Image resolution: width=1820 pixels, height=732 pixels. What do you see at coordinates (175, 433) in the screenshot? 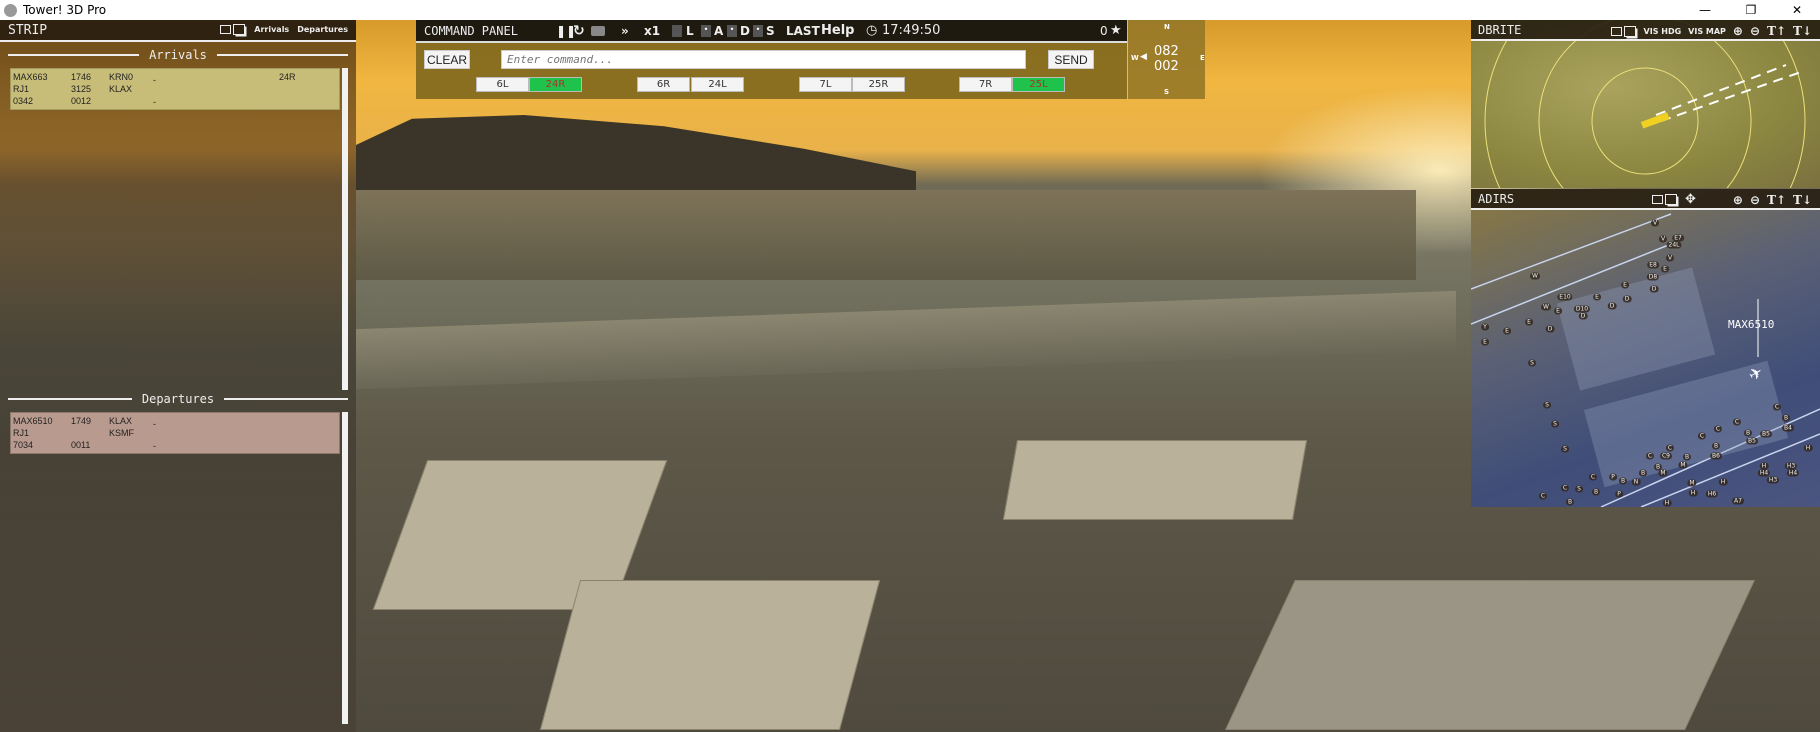
I see `departure-strip: MAX6510 RJ1 7034 1749 0011 KLAX KSMF - -` at bounding box center [175, 433].